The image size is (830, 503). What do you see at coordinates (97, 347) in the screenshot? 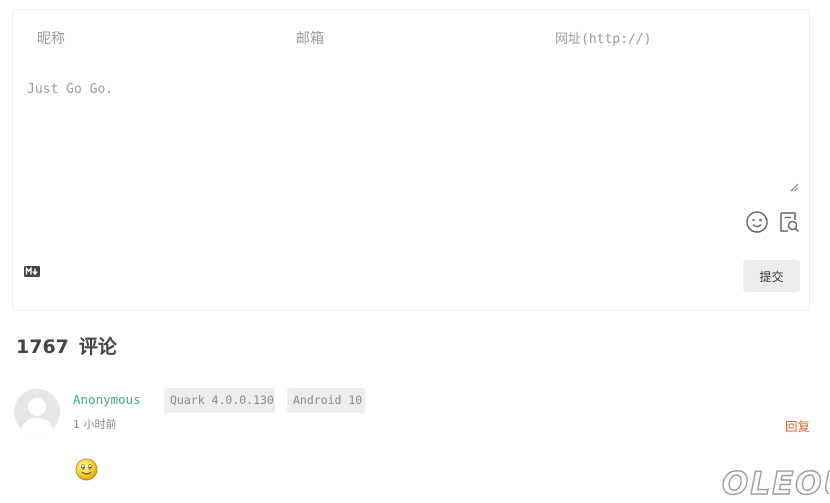
I see `comment-count-label: 评论` at bounding box center [97, 347].